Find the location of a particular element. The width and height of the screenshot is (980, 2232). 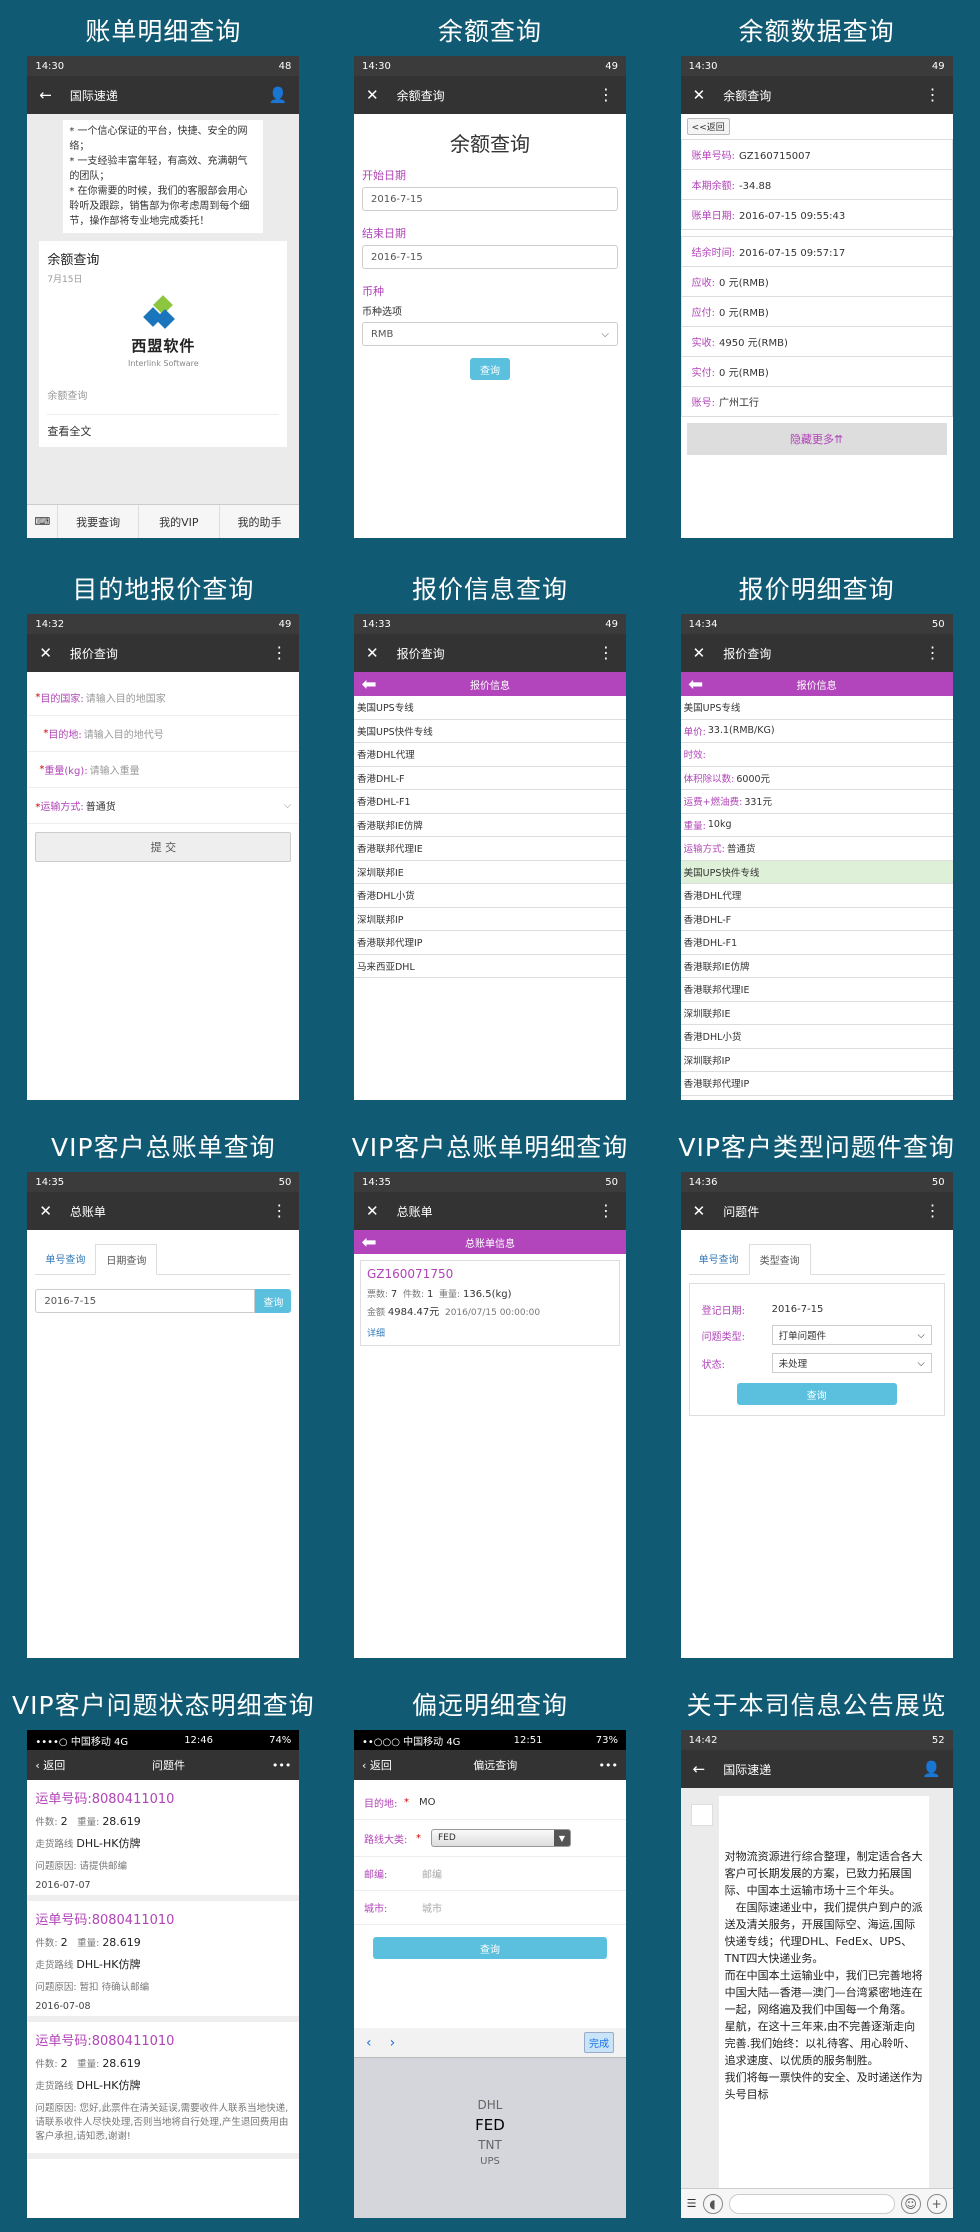

submit-button: 提 交 is located at coordinates (163, 847).